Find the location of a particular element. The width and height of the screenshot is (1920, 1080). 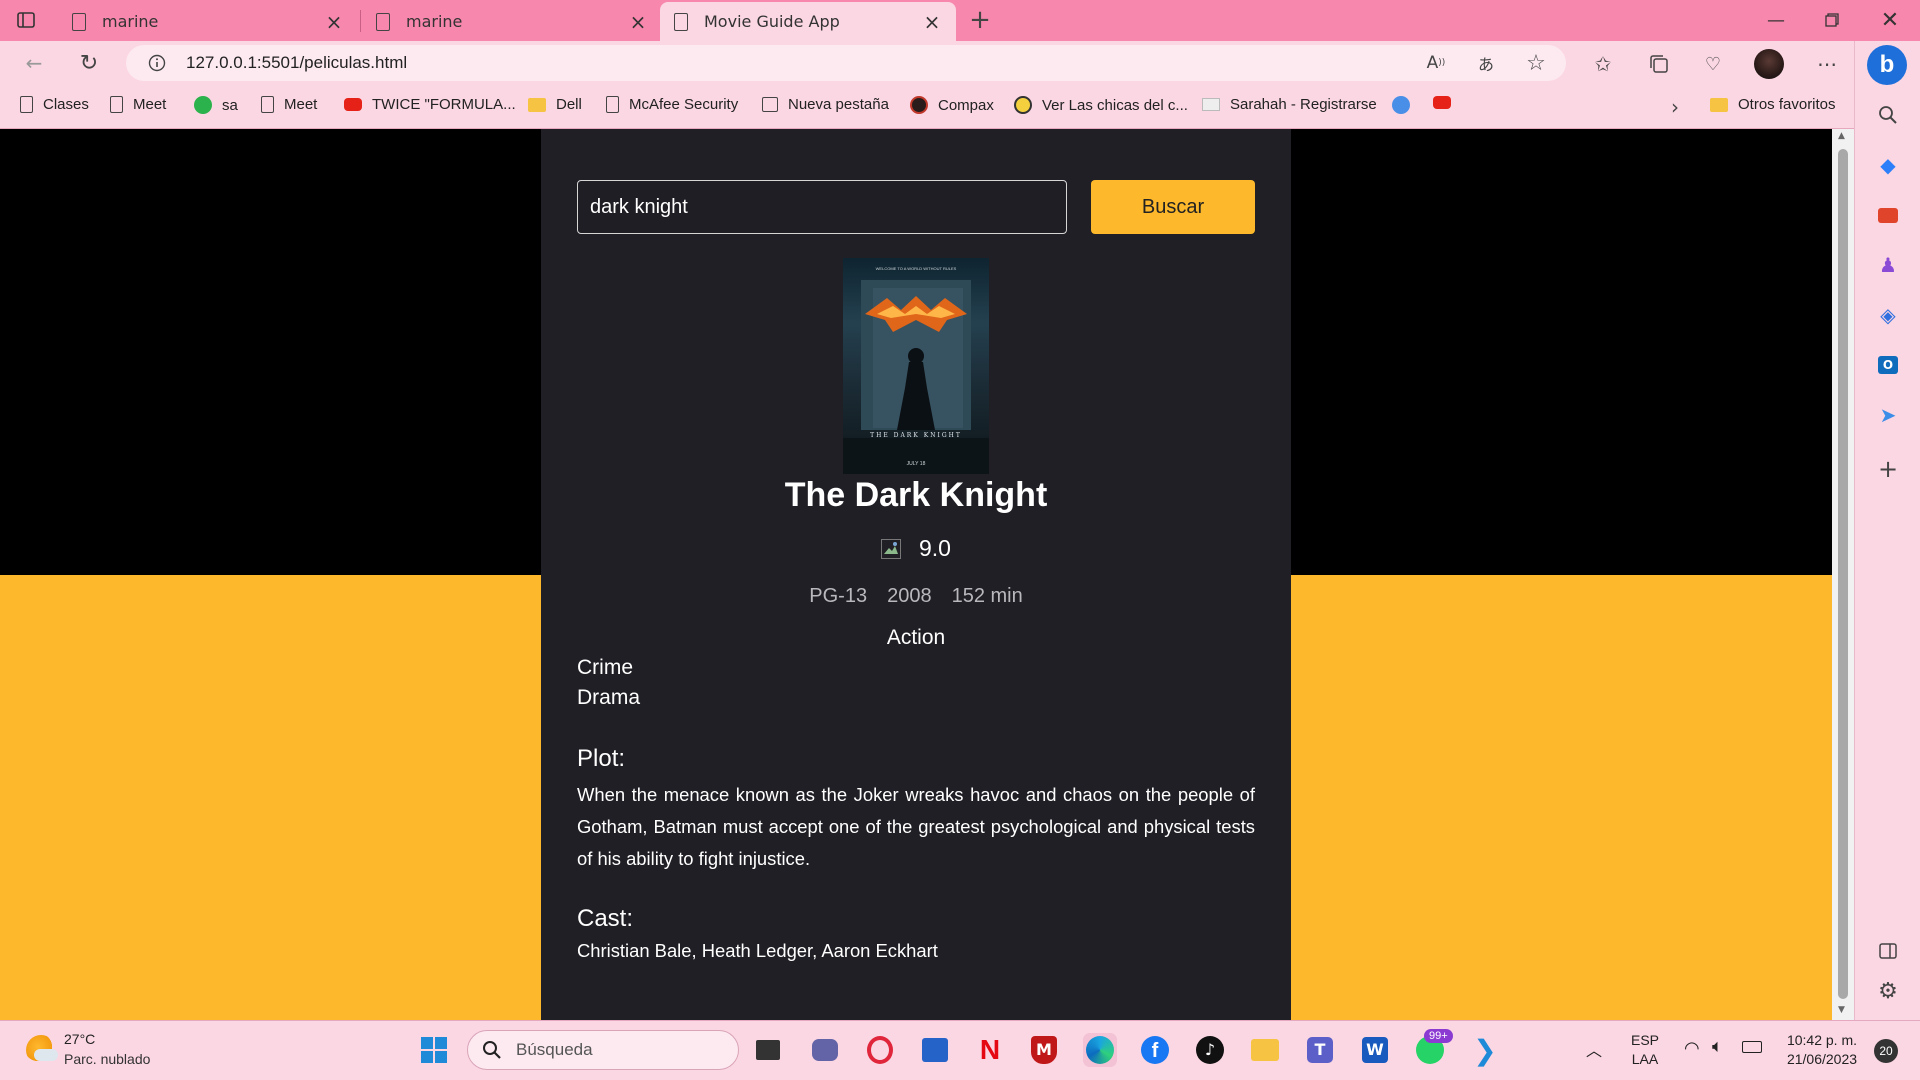

bookmark-nueva-pestana: Nueva pestaña is located at coordinates (825, 104).